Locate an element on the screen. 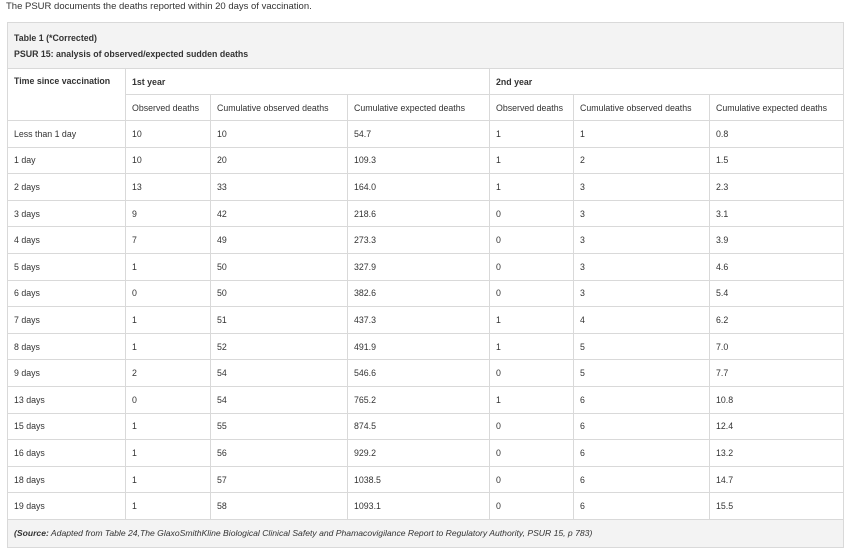  table-cell: 7.7 is located at coordinates (776, 373).